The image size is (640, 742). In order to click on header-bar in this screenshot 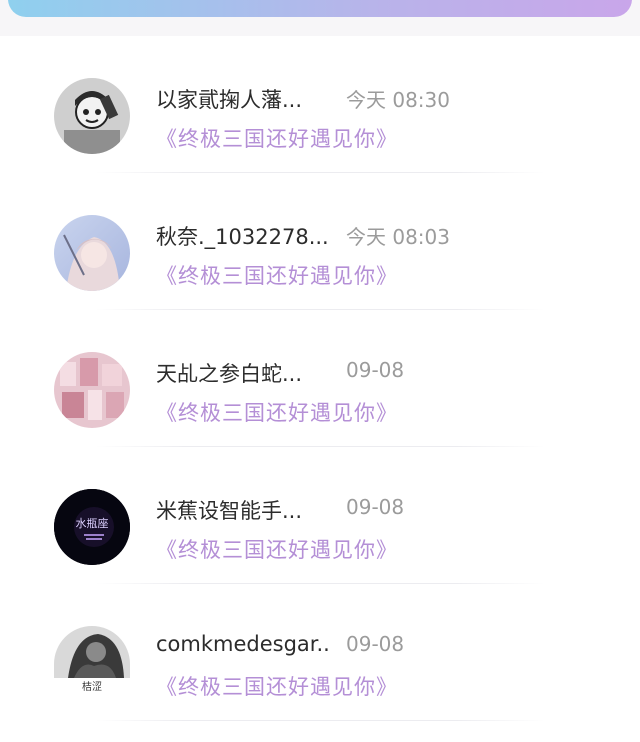, I will do `click(320, 18)`.